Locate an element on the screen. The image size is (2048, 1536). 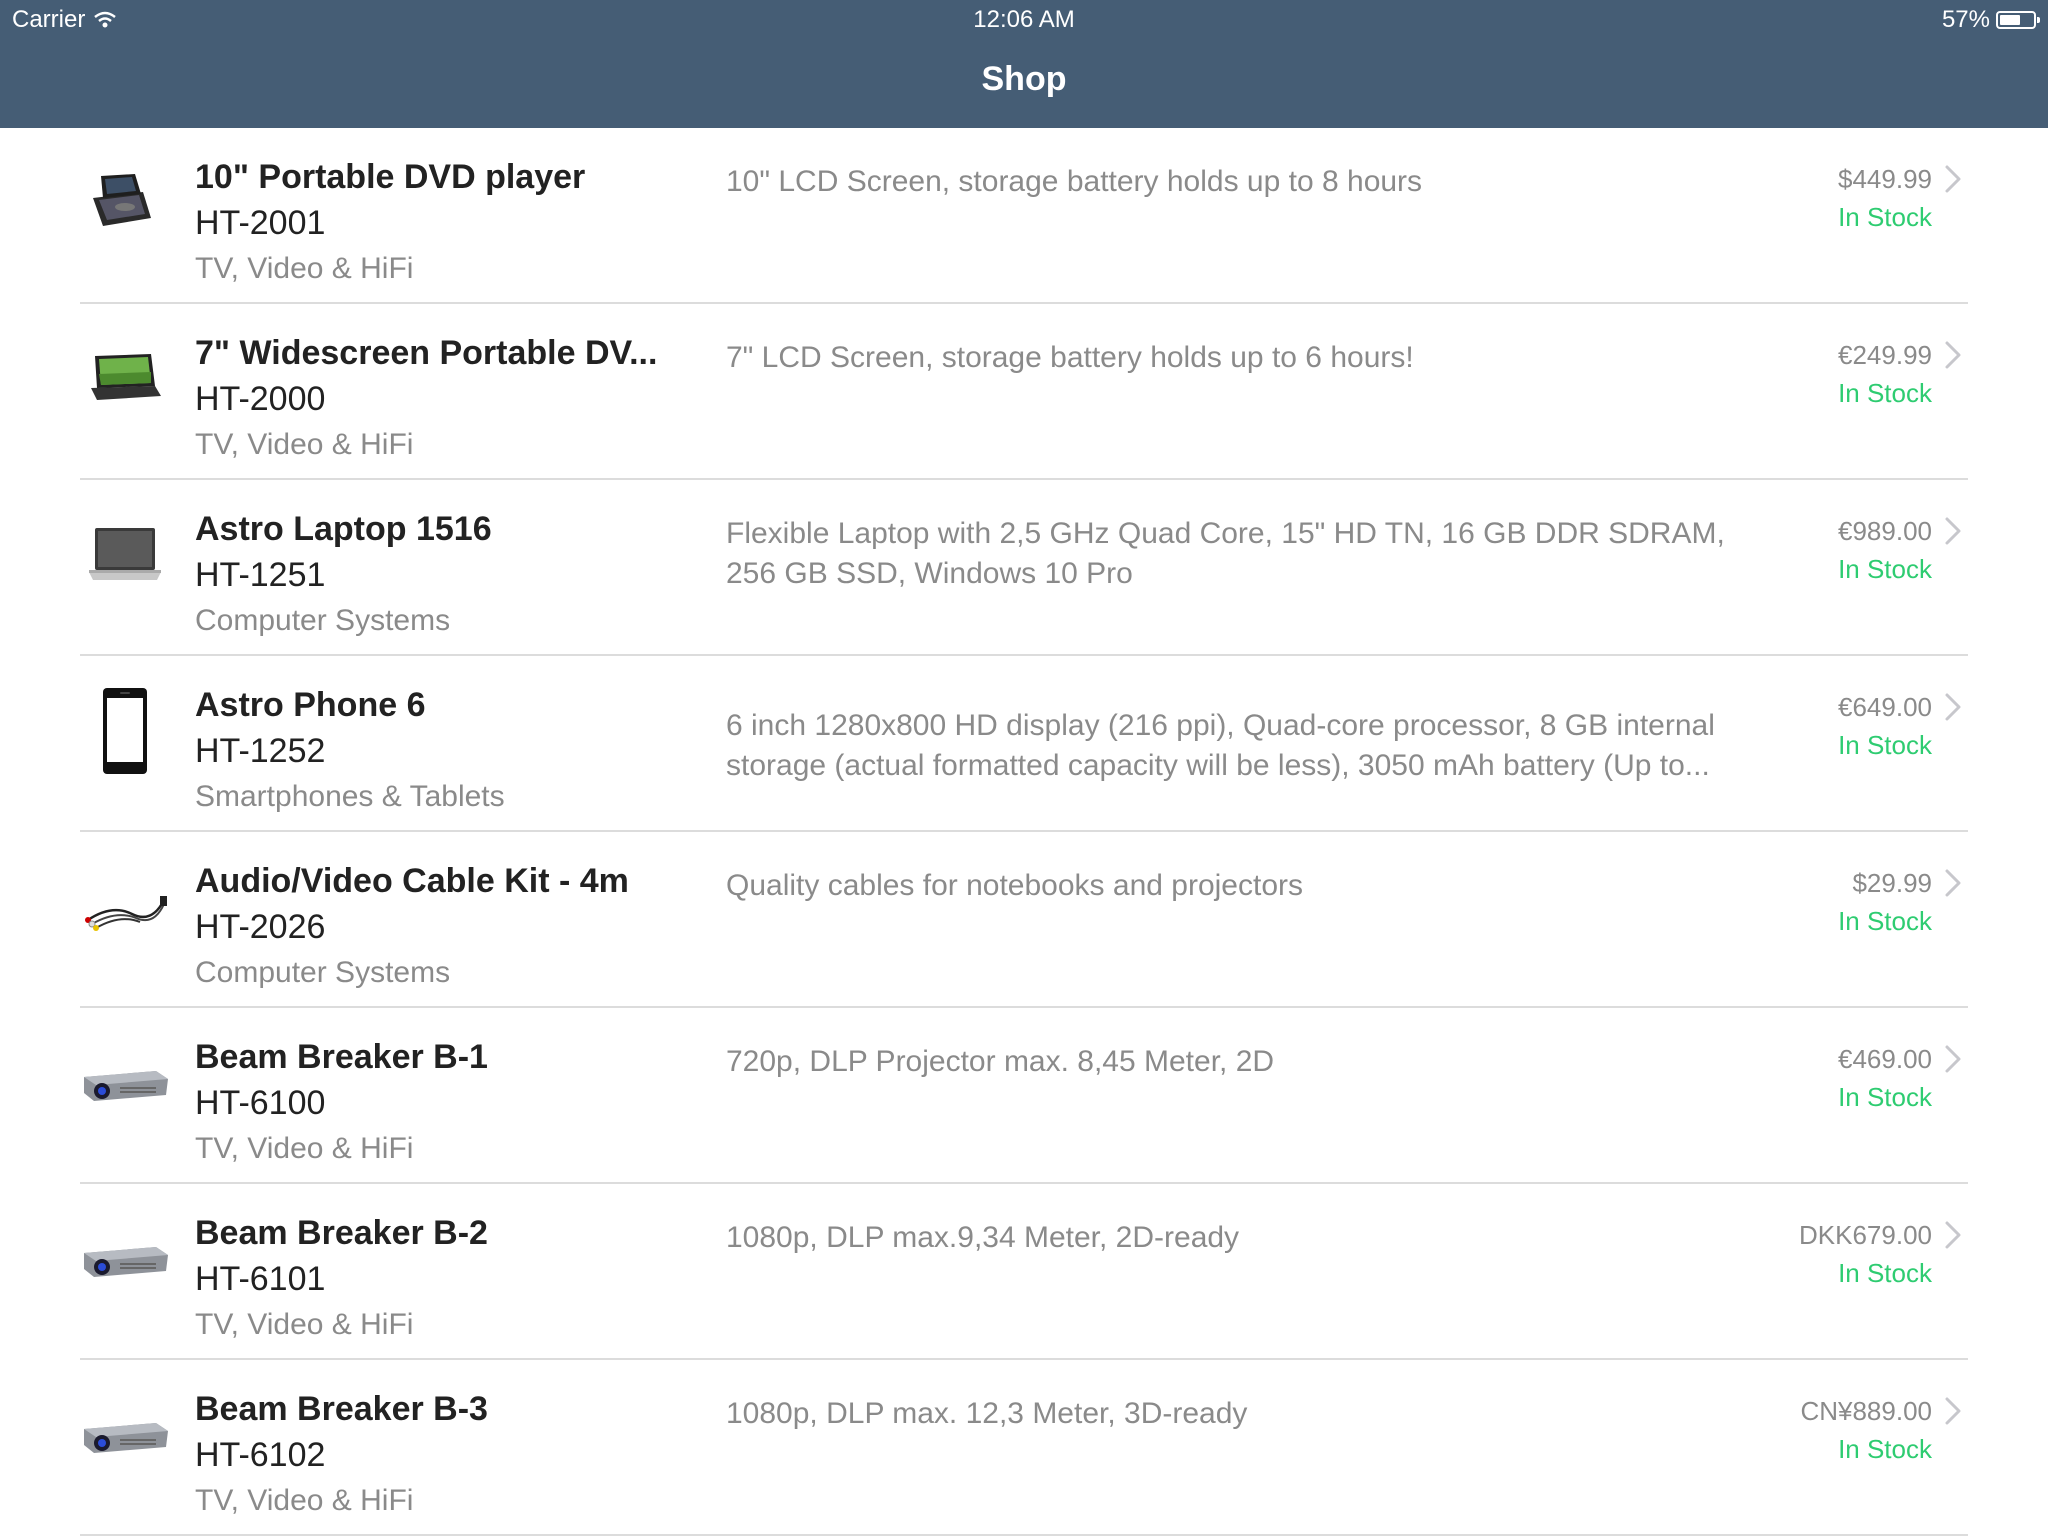
product-sku: HT-2000 is located at coordinates (260, 399).